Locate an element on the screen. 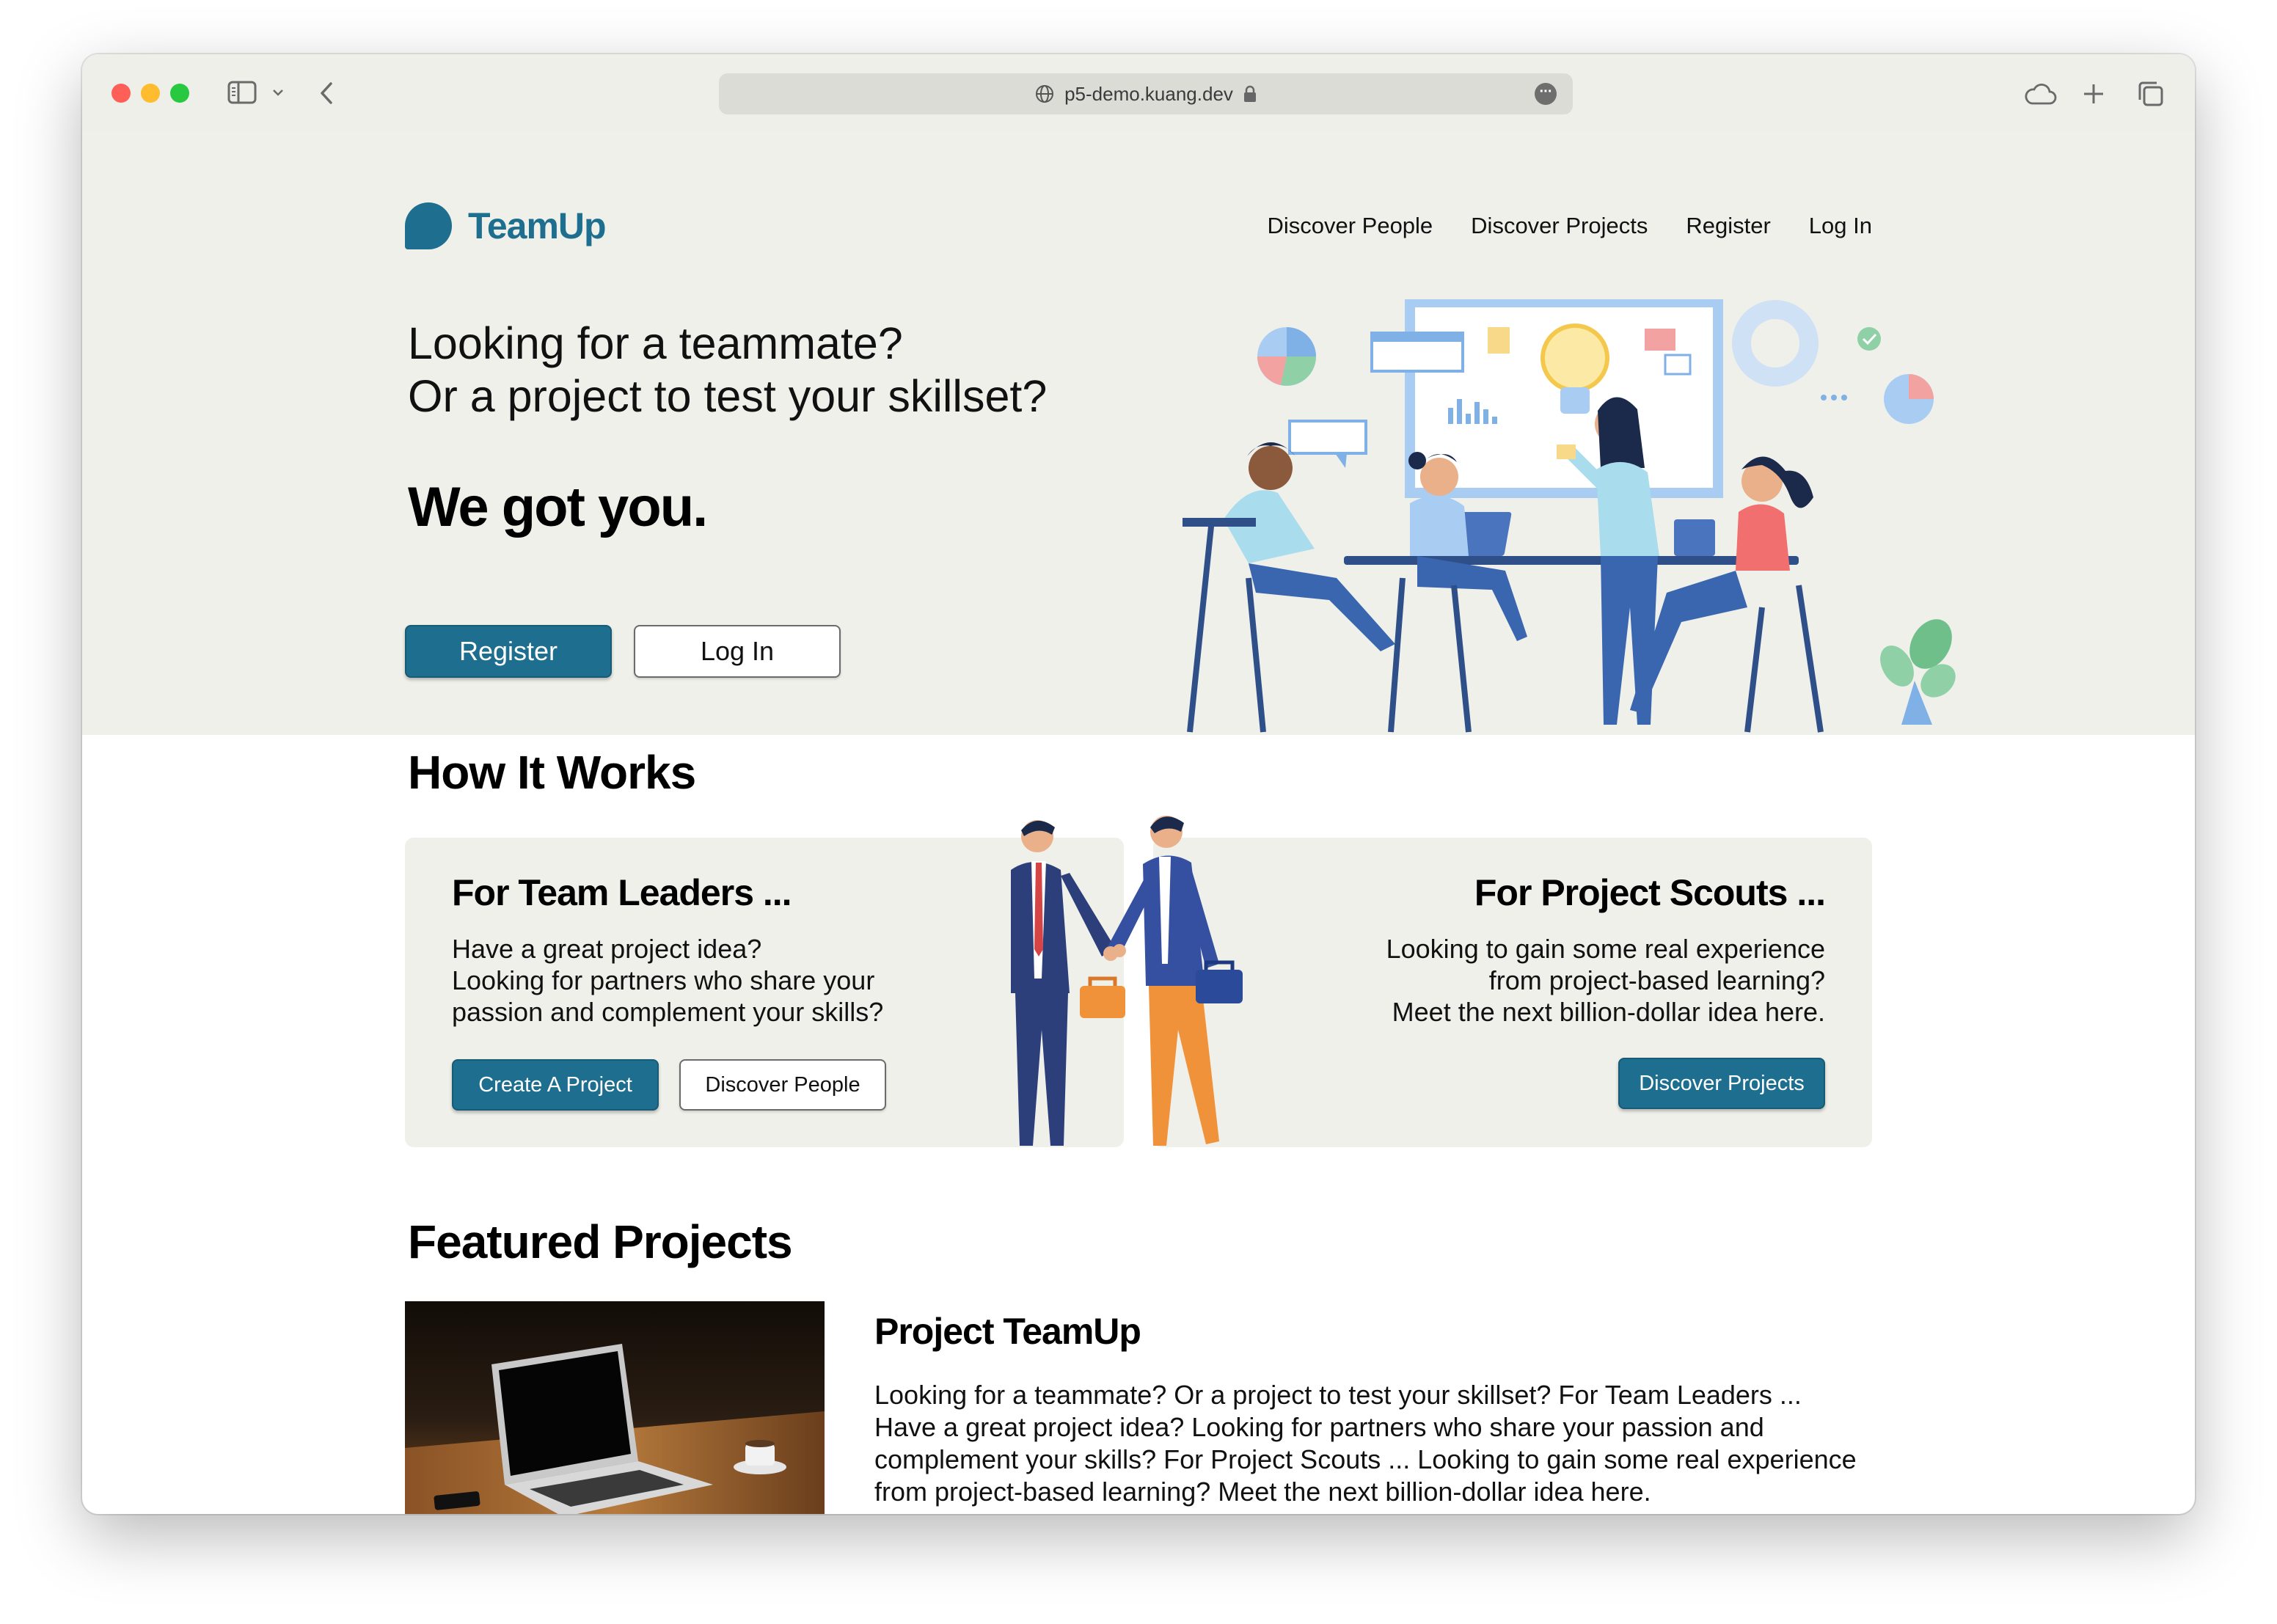 The image size is (2277, 1624). chevron-down-icon is located at coordinates (278, 92).